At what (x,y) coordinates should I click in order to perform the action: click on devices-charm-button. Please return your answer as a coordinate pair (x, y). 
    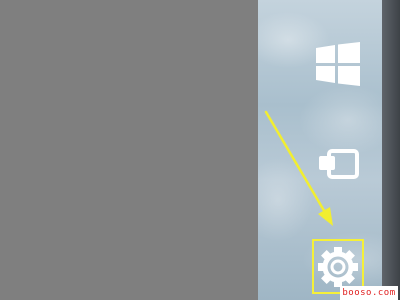
    Looking at the image, I should click on (339, 164).